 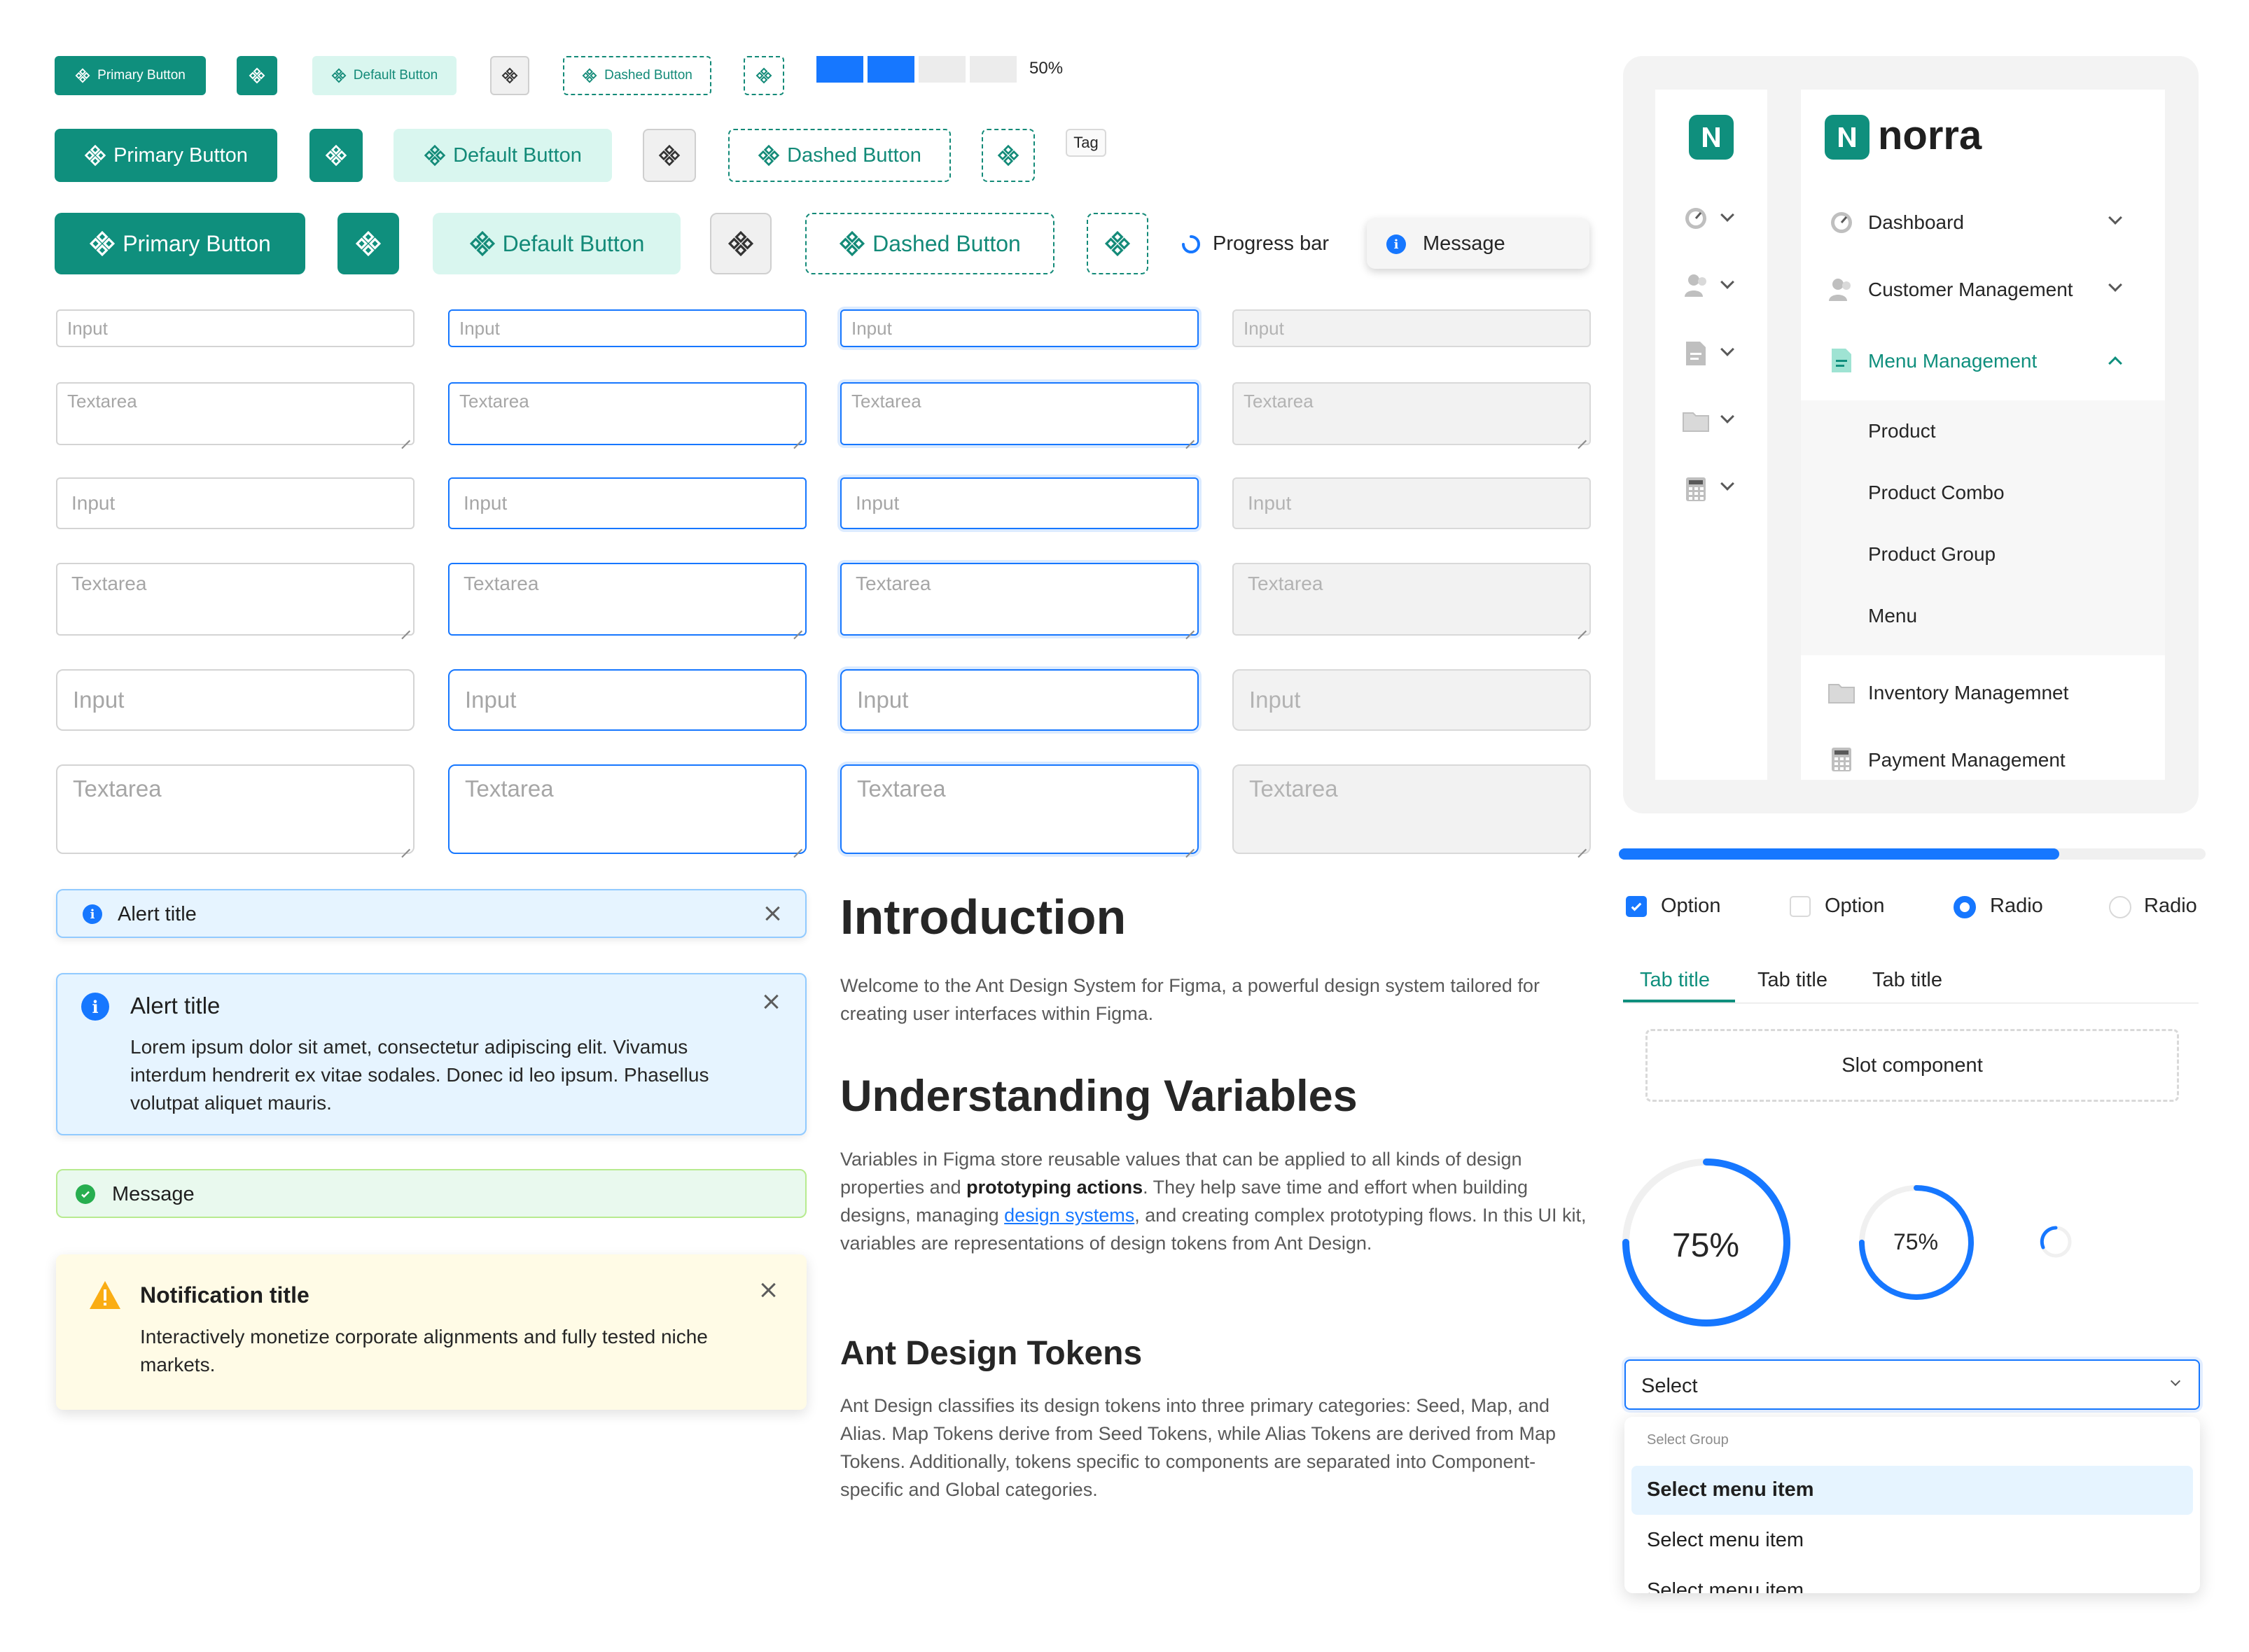 I want to click on default-button-small: Default Button, so click(x=384, y=75).